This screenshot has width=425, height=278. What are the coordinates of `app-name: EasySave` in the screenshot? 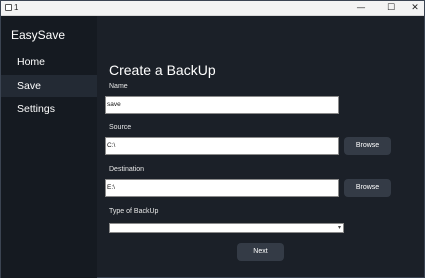 It's located at (38, 35).